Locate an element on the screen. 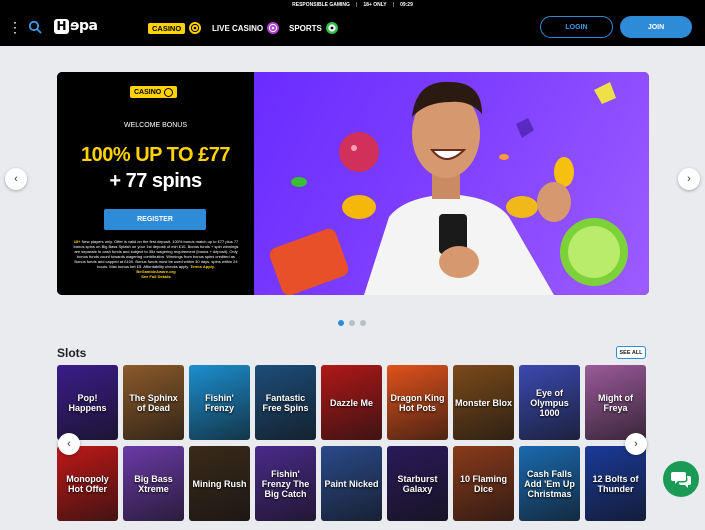  nav-live-casino: LIVE CASINO is located at coordinates (246, 28).